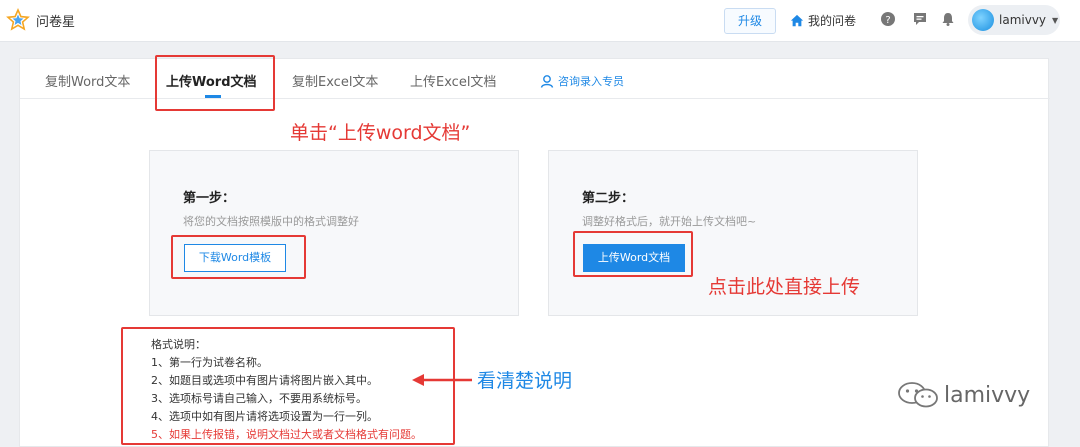  I want to click on annotation-box-upload, so click(633, 254).